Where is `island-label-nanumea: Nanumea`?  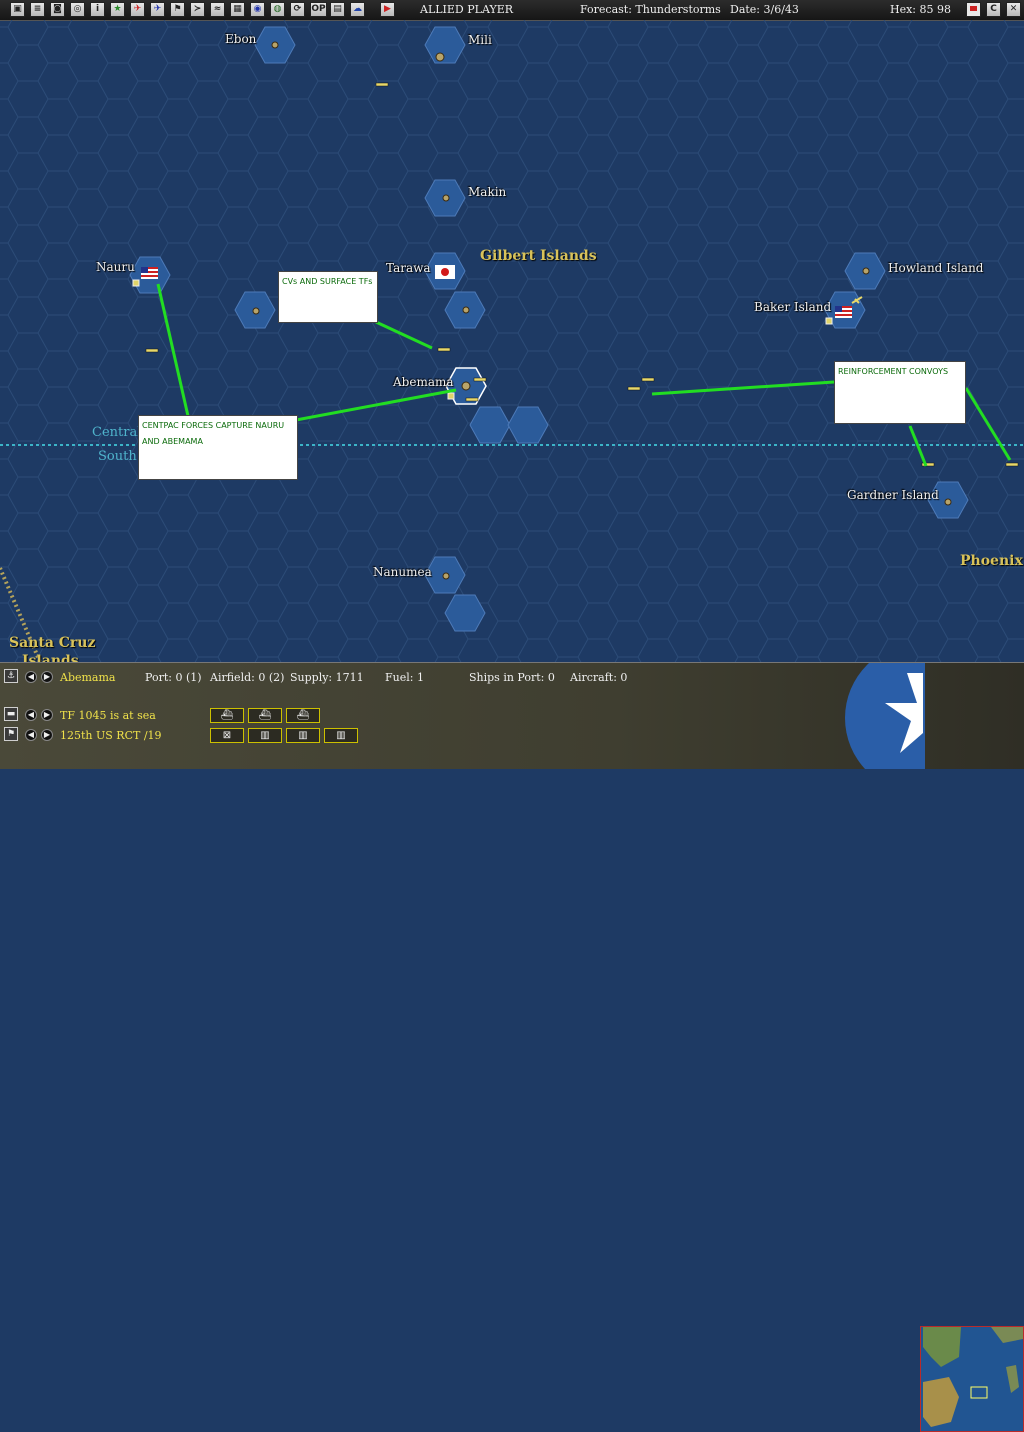 island-label-nanumea: Nanumea is located at coordinates (402, 572).